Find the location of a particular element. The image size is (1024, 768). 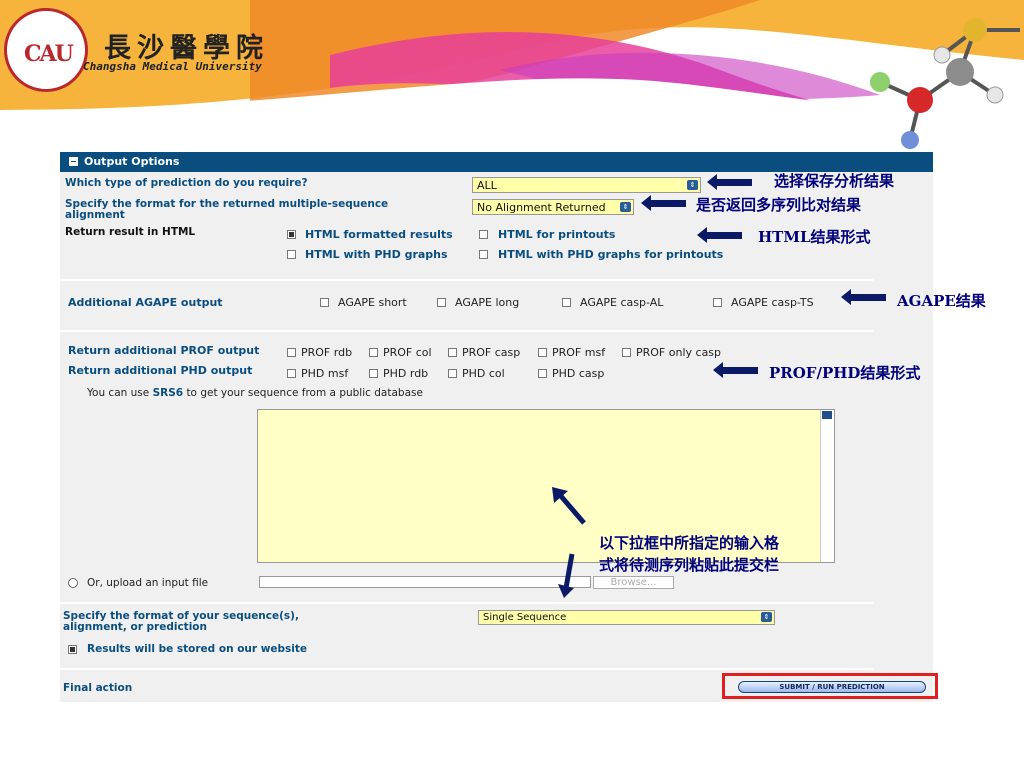

arrow-up-left-icon is located at coordinates (569, 506).